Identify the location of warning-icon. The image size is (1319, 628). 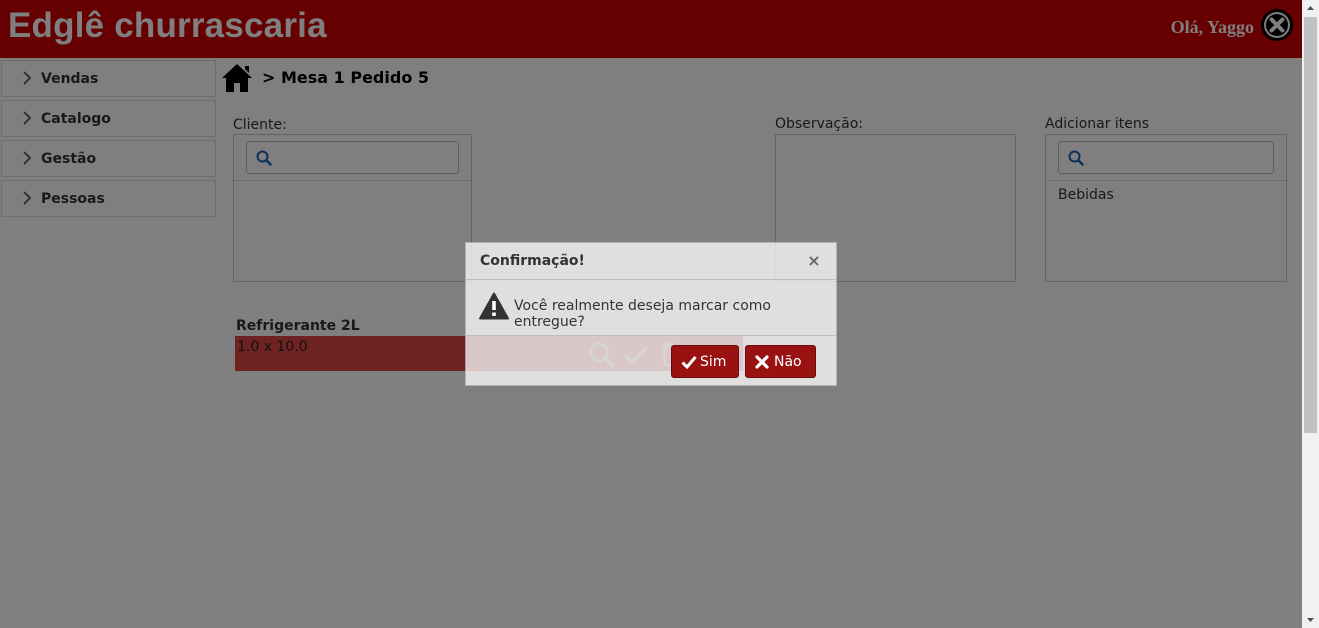
(494, 306).